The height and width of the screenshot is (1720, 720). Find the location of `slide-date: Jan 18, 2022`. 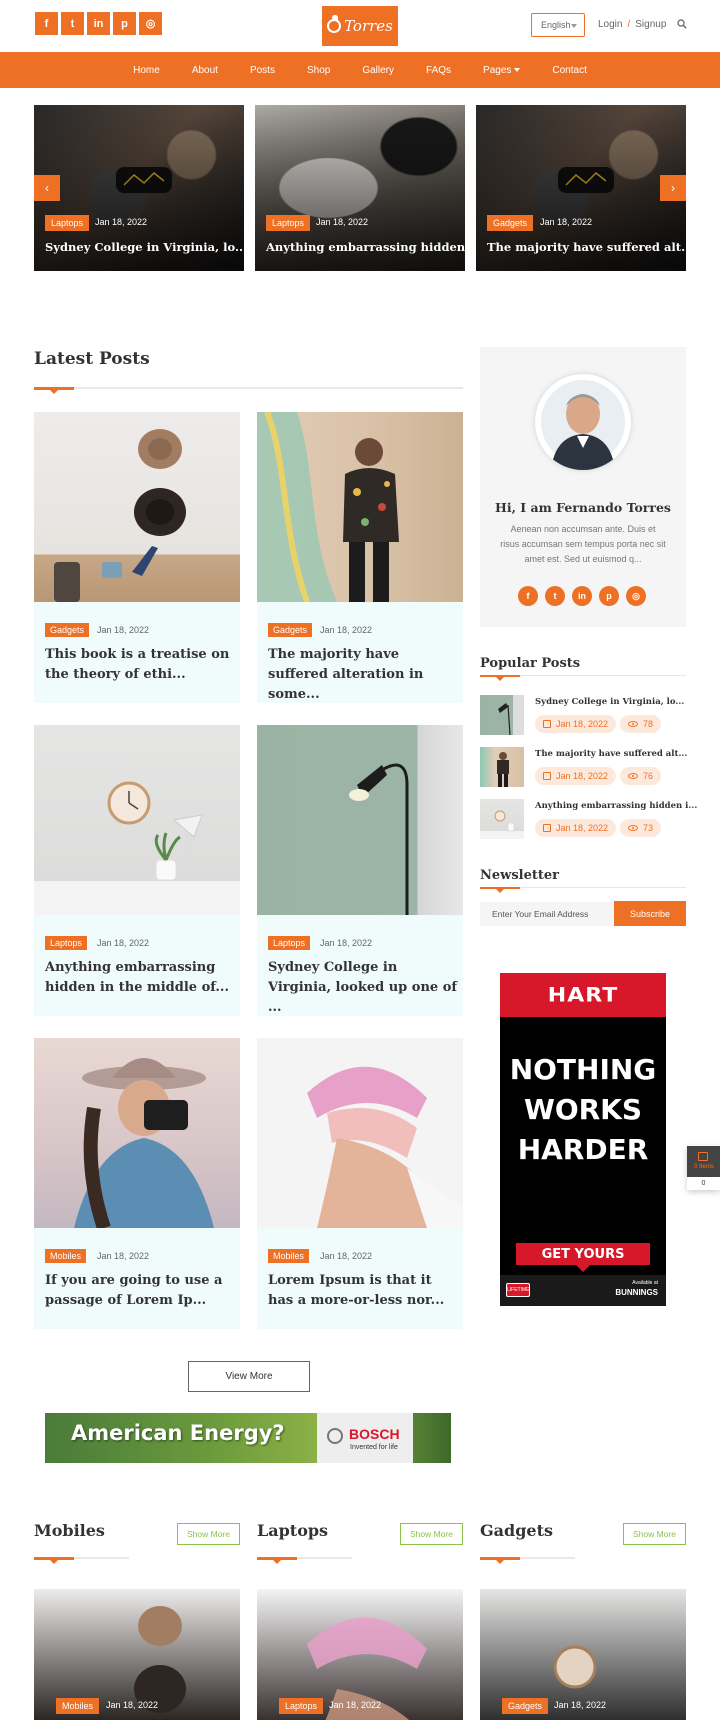

slide-date: Jan 18, 2022 is located at coordinates (342, 222).